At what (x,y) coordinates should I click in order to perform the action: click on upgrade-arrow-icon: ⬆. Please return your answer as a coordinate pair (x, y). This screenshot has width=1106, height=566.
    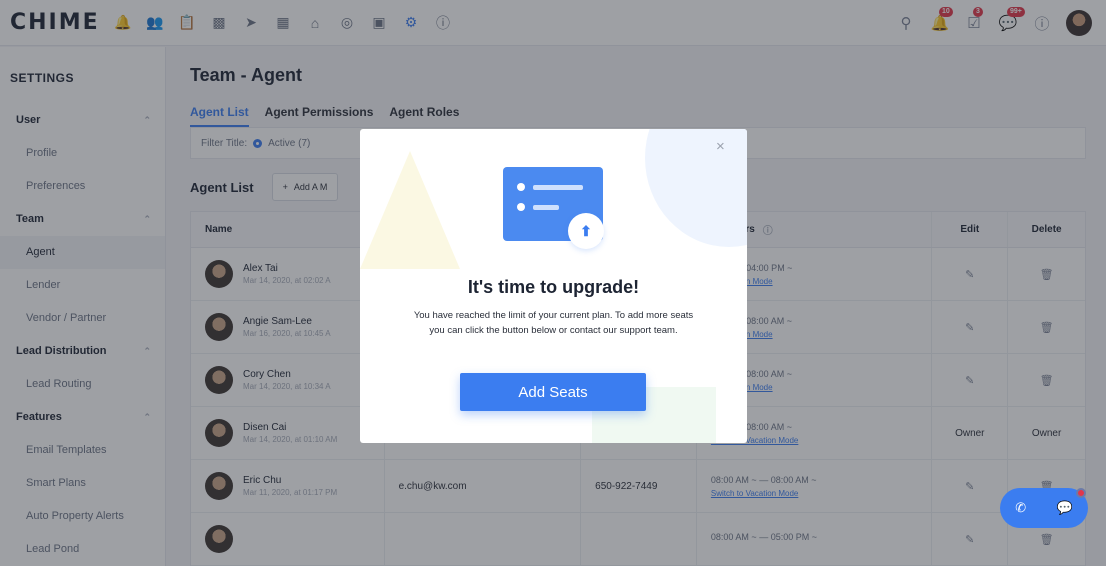
    Looking at the image, I should click on (586, 231).